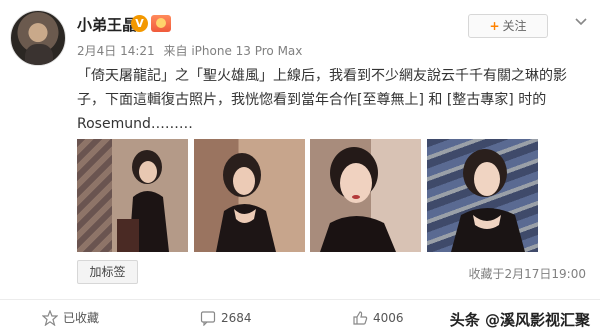 The image size is (600, 335). I want to click on like-button: 4006, so click(382, 318).